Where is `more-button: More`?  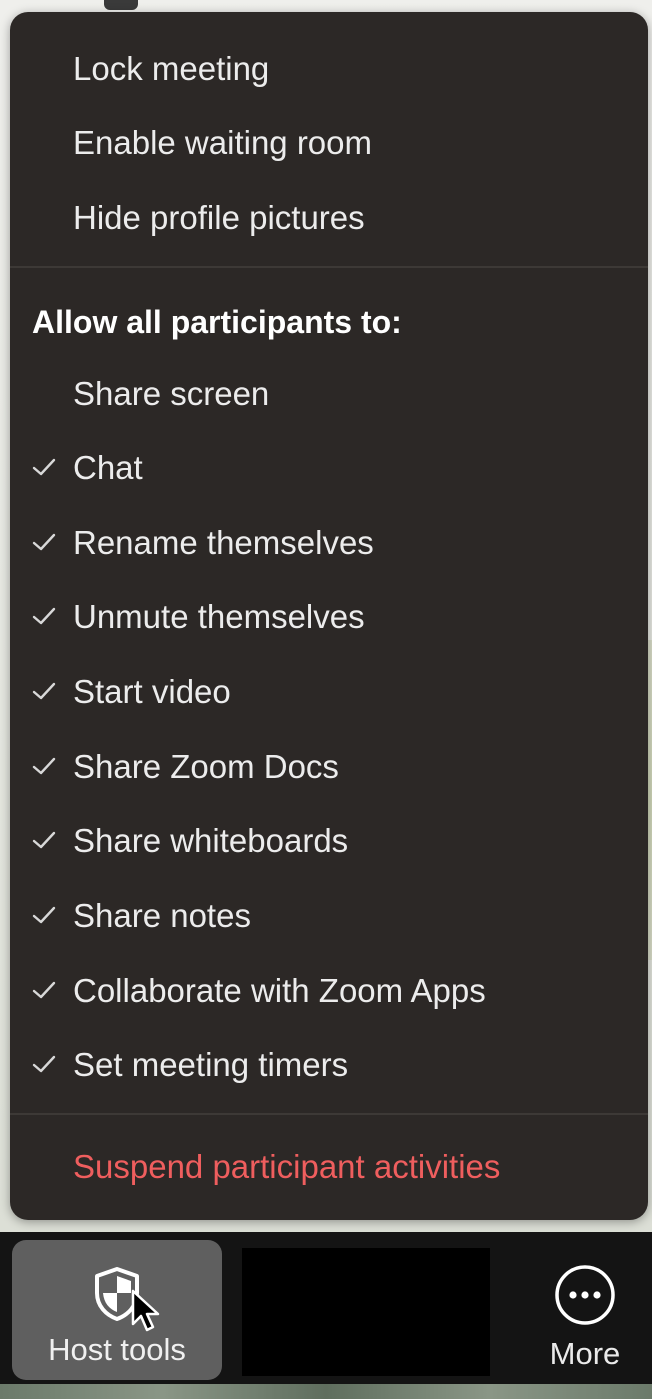 more-button: More is located at coordinates (585, 1313).